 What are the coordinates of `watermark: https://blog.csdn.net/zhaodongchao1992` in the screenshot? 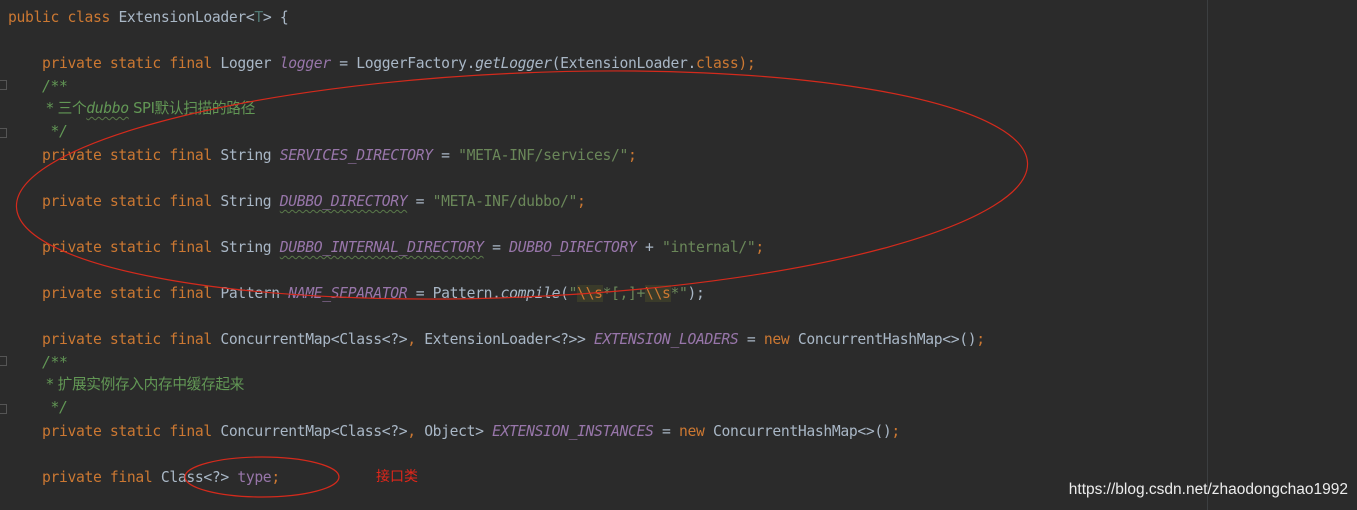 It's located at (1208, 489).